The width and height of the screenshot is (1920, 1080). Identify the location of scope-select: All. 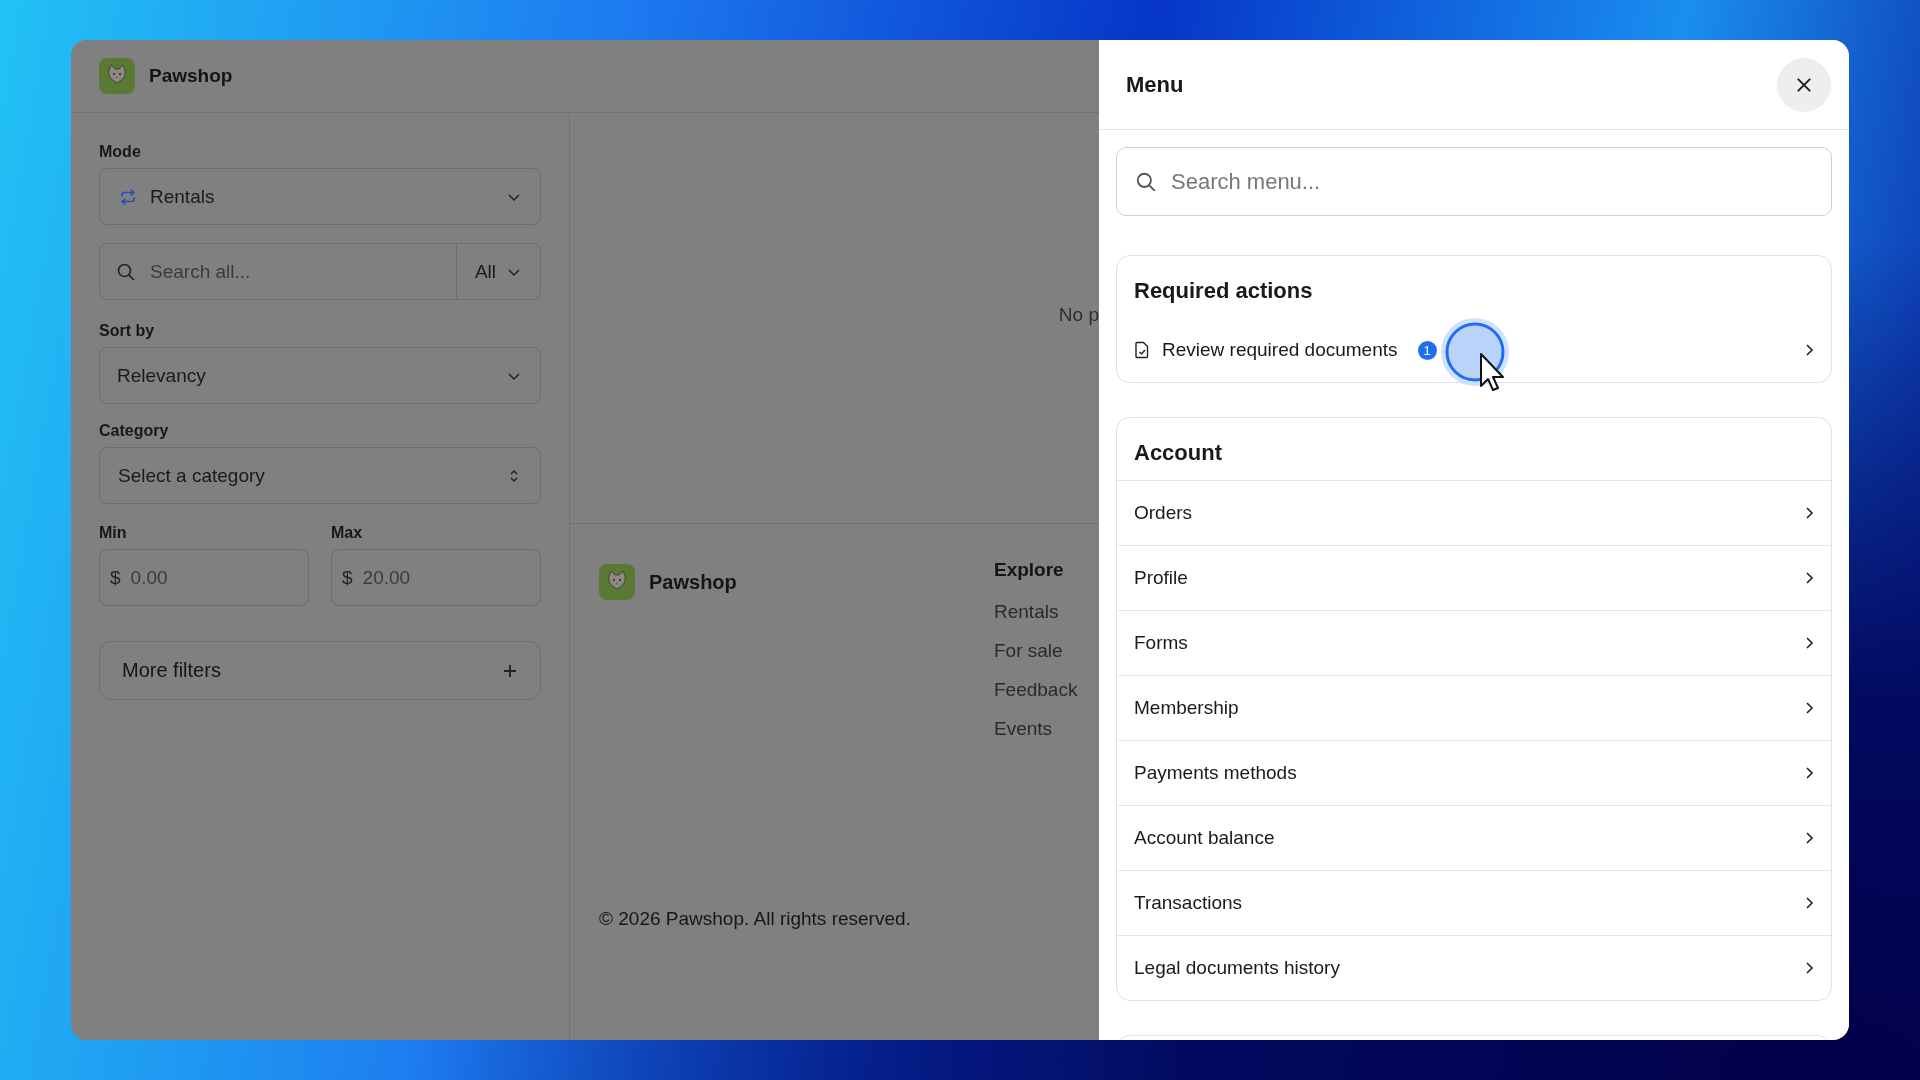
(499, 271).